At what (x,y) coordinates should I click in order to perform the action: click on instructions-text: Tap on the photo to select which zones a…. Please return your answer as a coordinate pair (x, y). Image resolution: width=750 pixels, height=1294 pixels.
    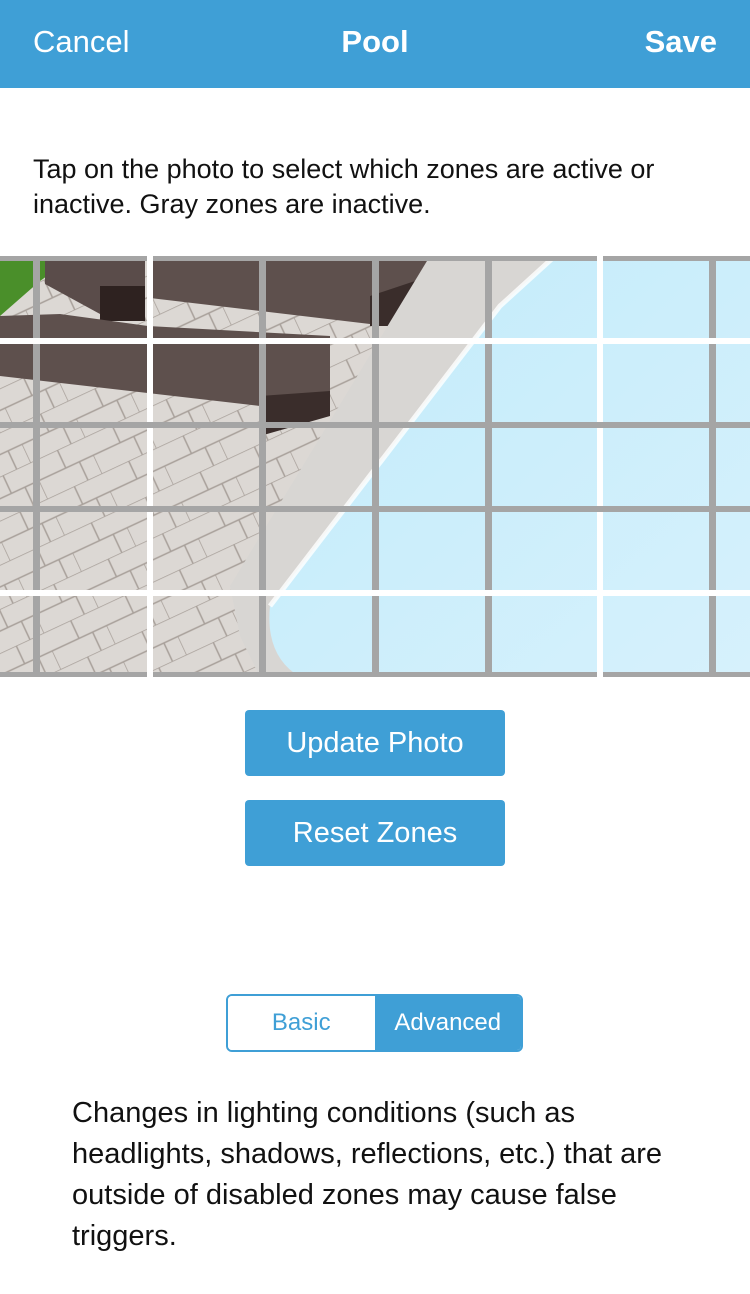
    Looking at the image, I should click on (344, 186).